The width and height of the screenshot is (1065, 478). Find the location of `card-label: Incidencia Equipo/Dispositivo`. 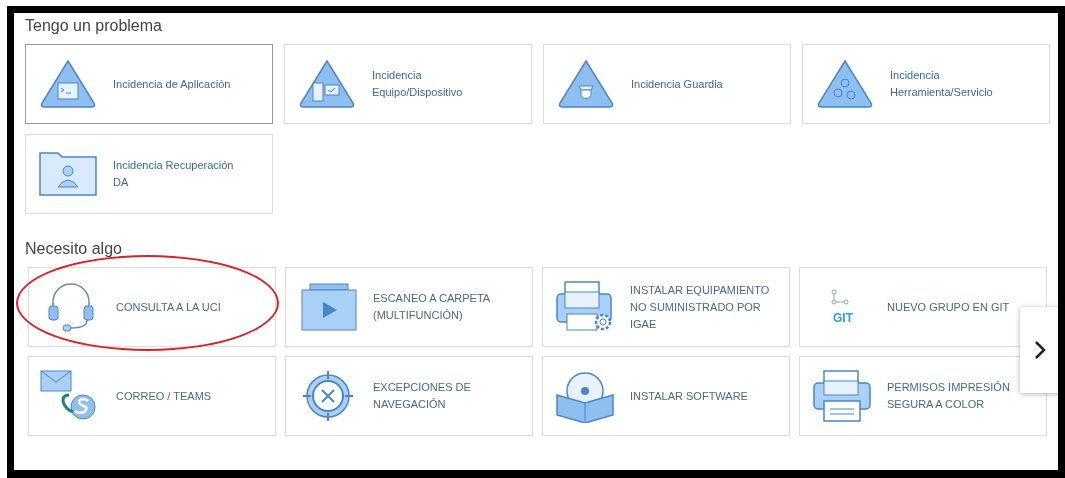

card-label: Incidencia Equipo/Dispositivo is located at coordinates (417, 84).